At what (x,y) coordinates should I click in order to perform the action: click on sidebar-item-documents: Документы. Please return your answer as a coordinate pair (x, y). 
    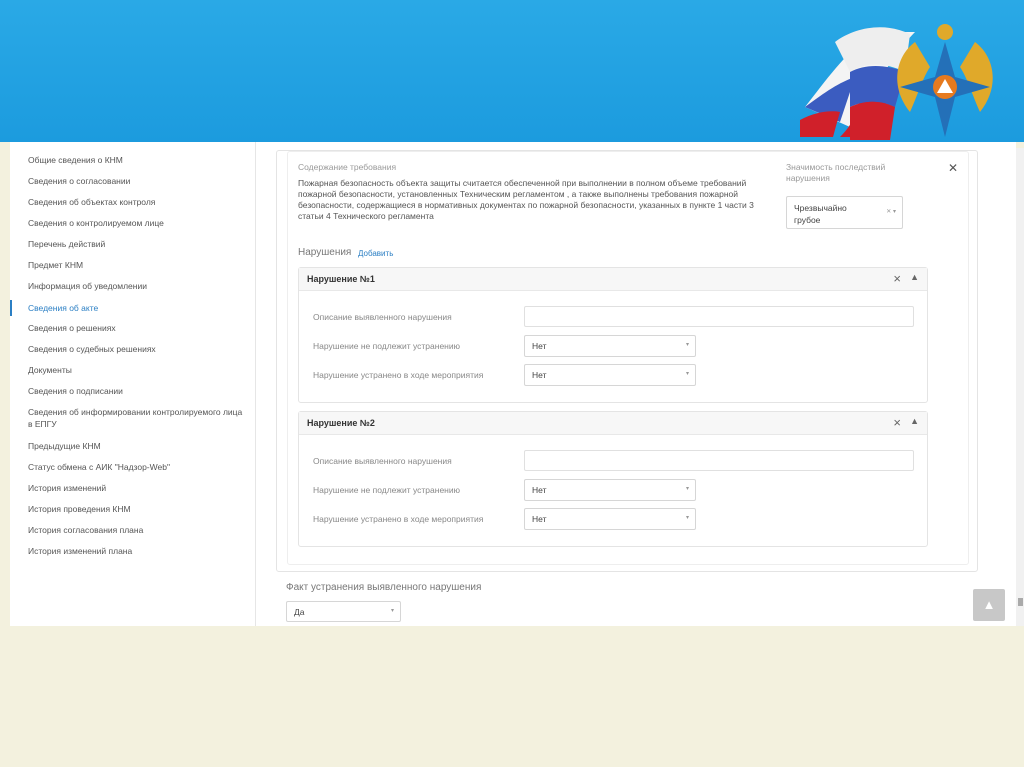
    Looking at the image, I should click on (138, 370).